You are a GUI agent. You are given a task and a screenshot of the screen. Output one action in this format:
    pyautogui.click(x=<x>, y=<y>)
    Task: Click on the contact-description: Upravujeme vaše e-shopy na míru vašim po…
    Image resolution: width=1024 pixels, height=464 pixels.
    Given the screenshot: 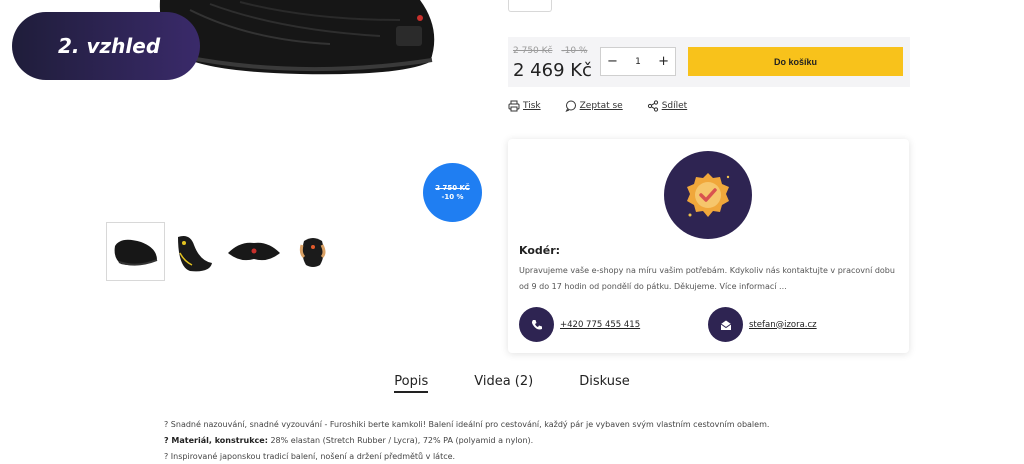 What is the action you would take?
    pyautogui.click(x=707, y=278)
    